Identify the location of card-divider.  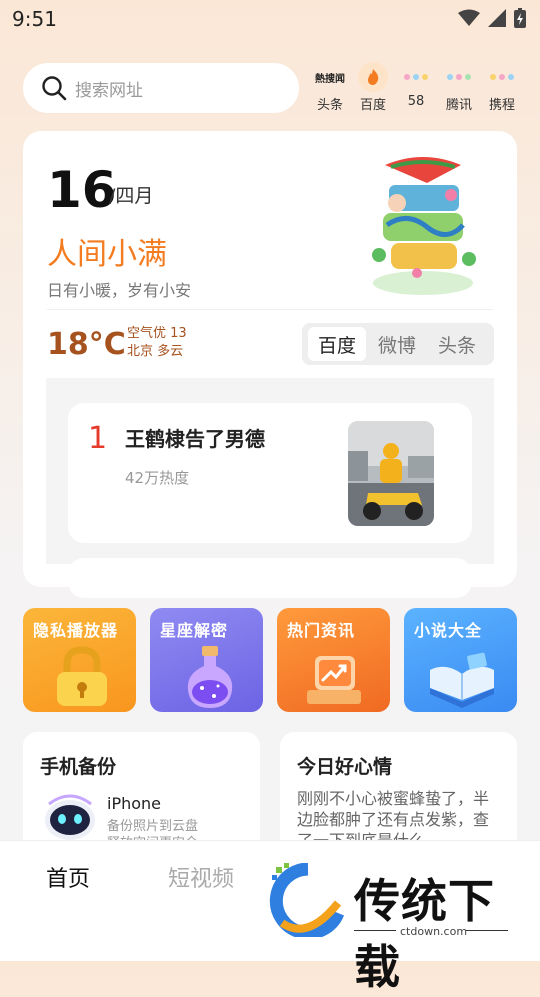
(270, 309).